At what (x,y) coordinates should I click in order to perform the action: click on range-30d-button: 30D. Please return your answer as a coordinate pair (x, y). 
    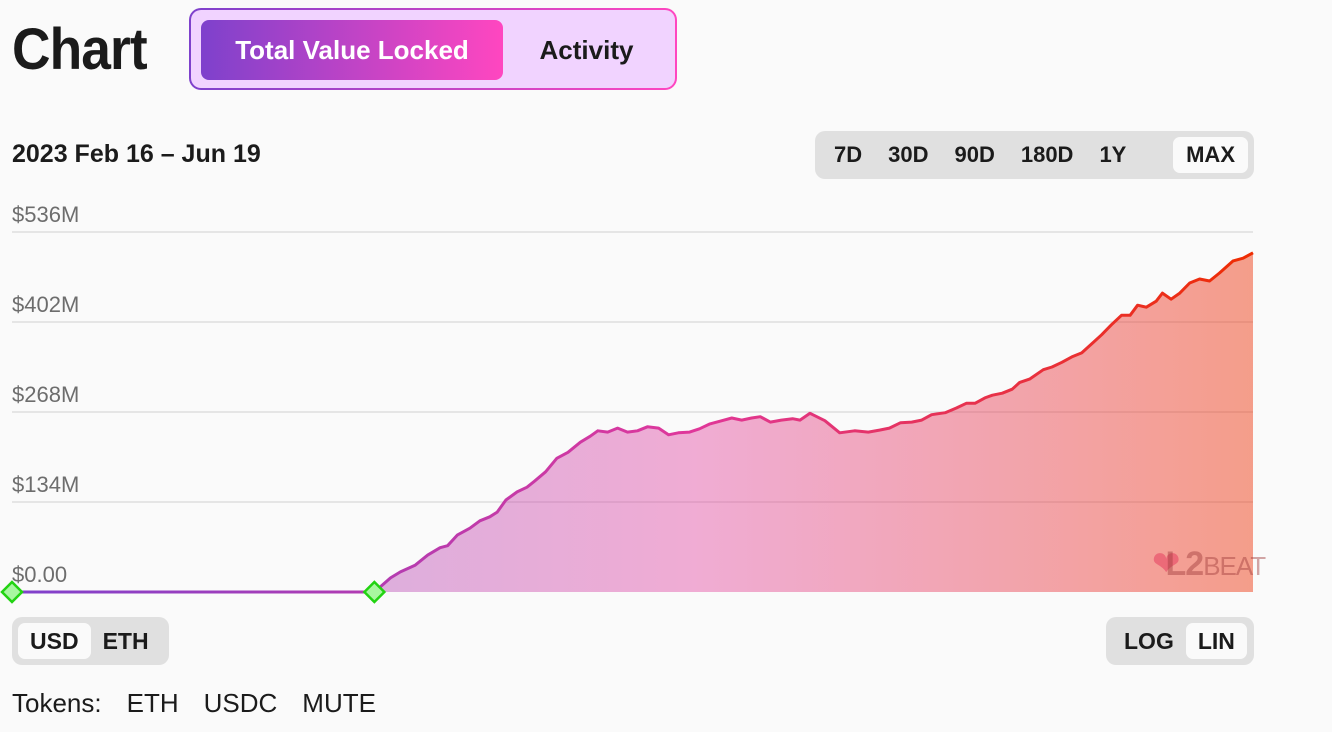
    Looking at the image, I should click on (908, 155).